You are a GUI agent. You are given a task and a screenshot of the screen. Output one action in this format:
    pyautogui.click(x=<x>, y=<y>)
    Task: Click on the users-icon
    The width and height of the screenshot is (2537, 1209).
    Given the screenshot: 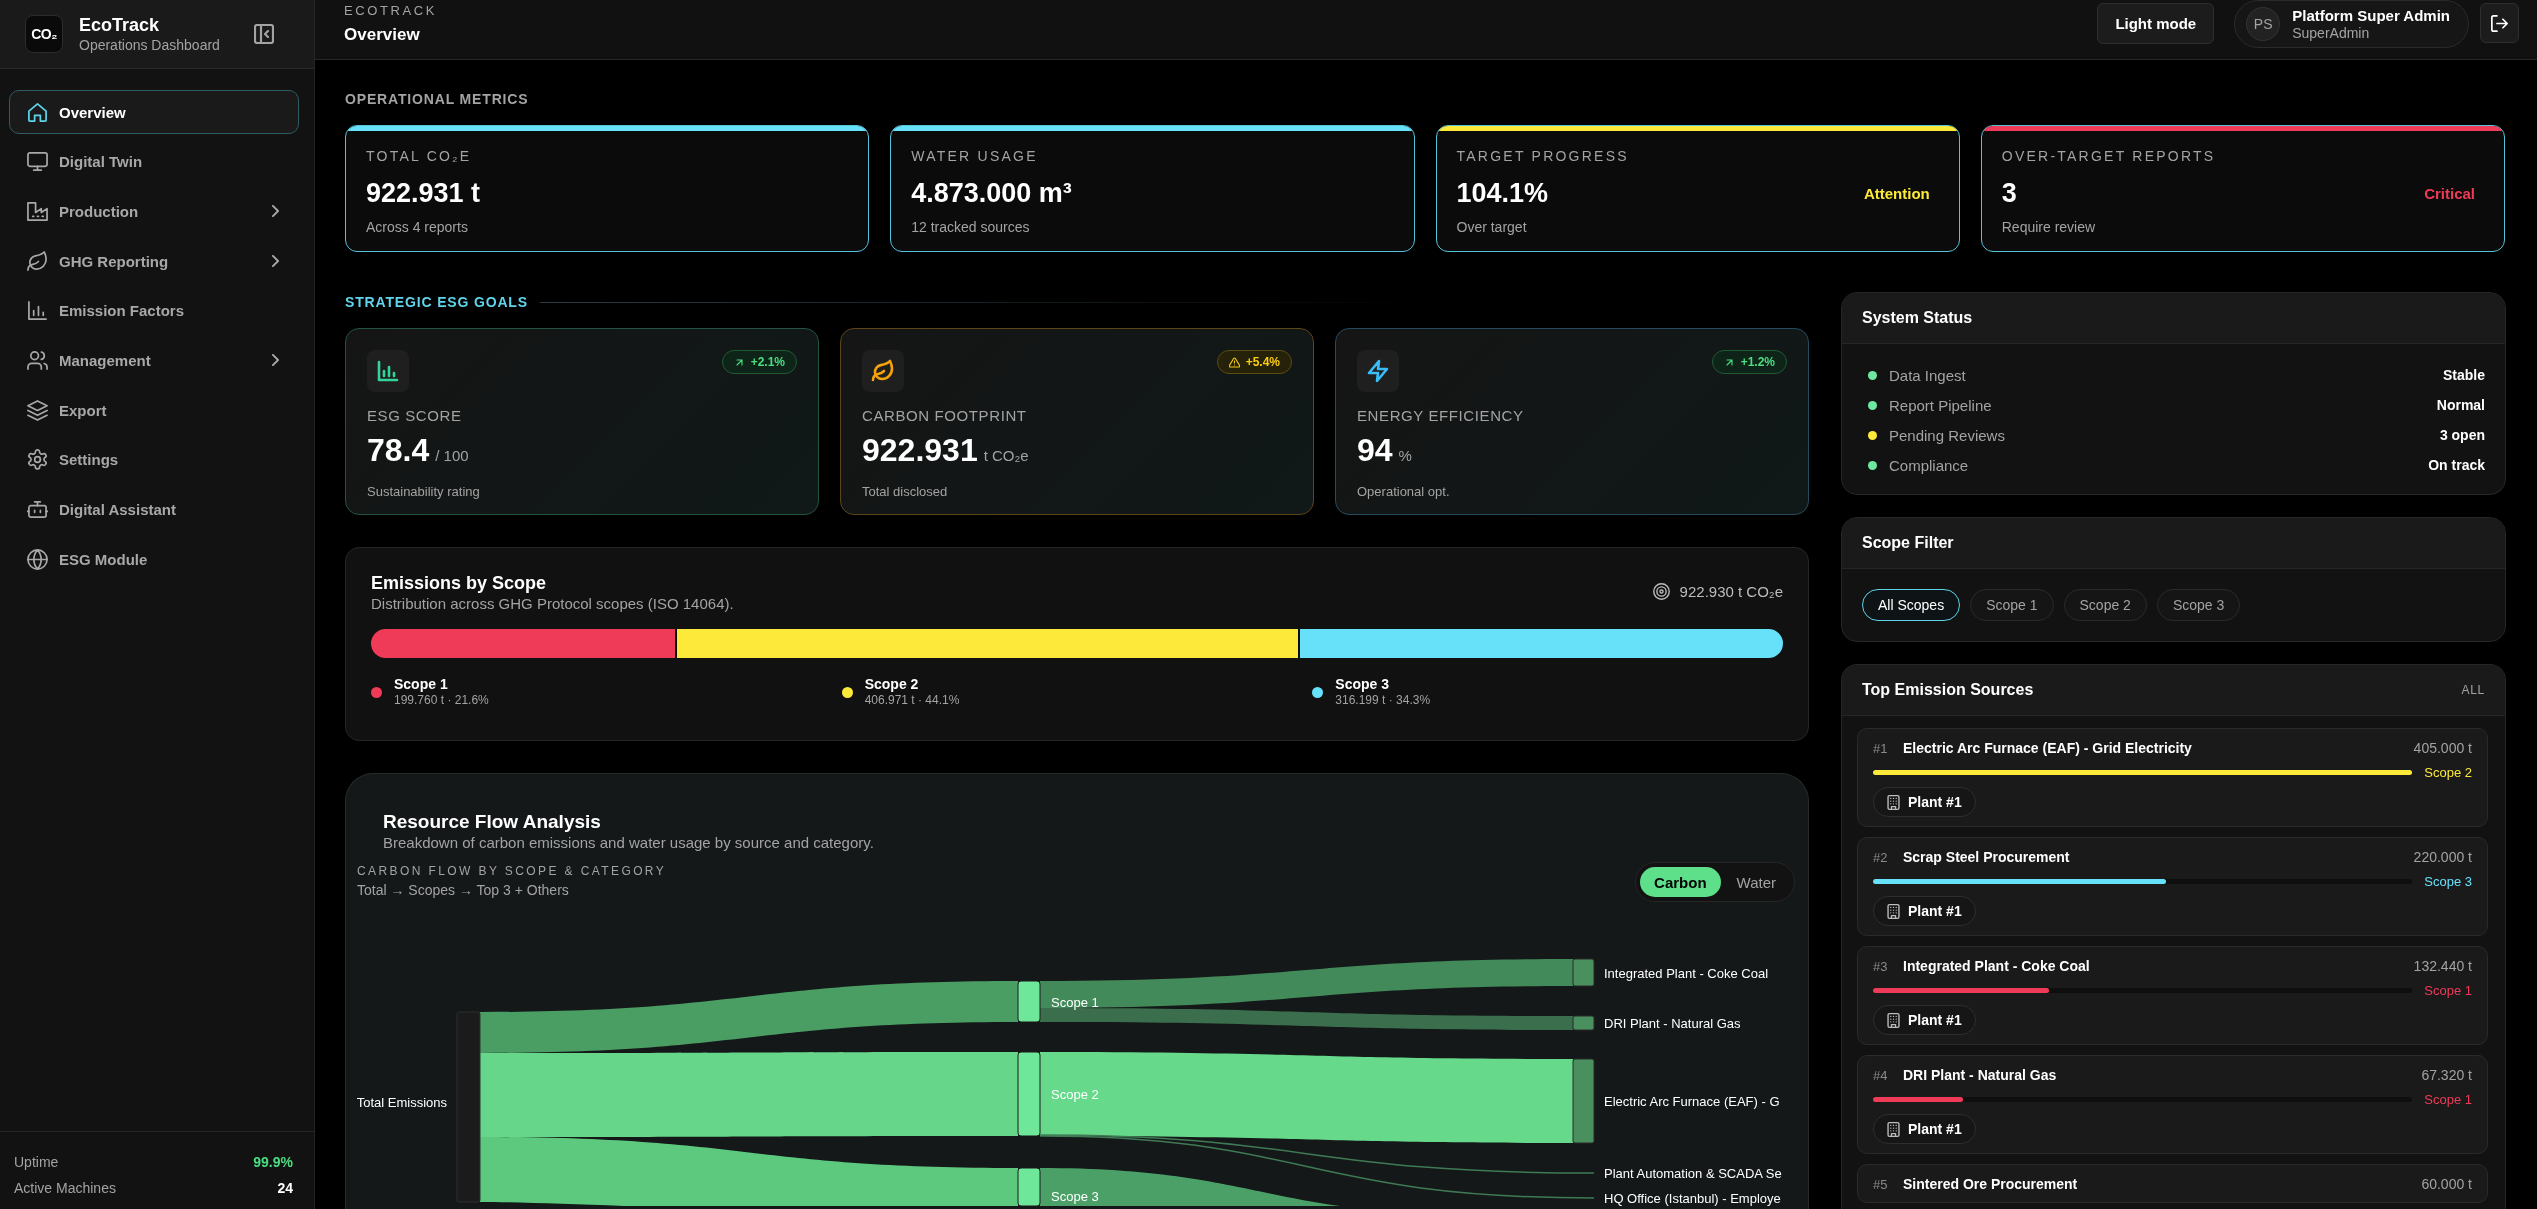 What is the action you would take?
    pyautogui.click(x=37, y=360)
    